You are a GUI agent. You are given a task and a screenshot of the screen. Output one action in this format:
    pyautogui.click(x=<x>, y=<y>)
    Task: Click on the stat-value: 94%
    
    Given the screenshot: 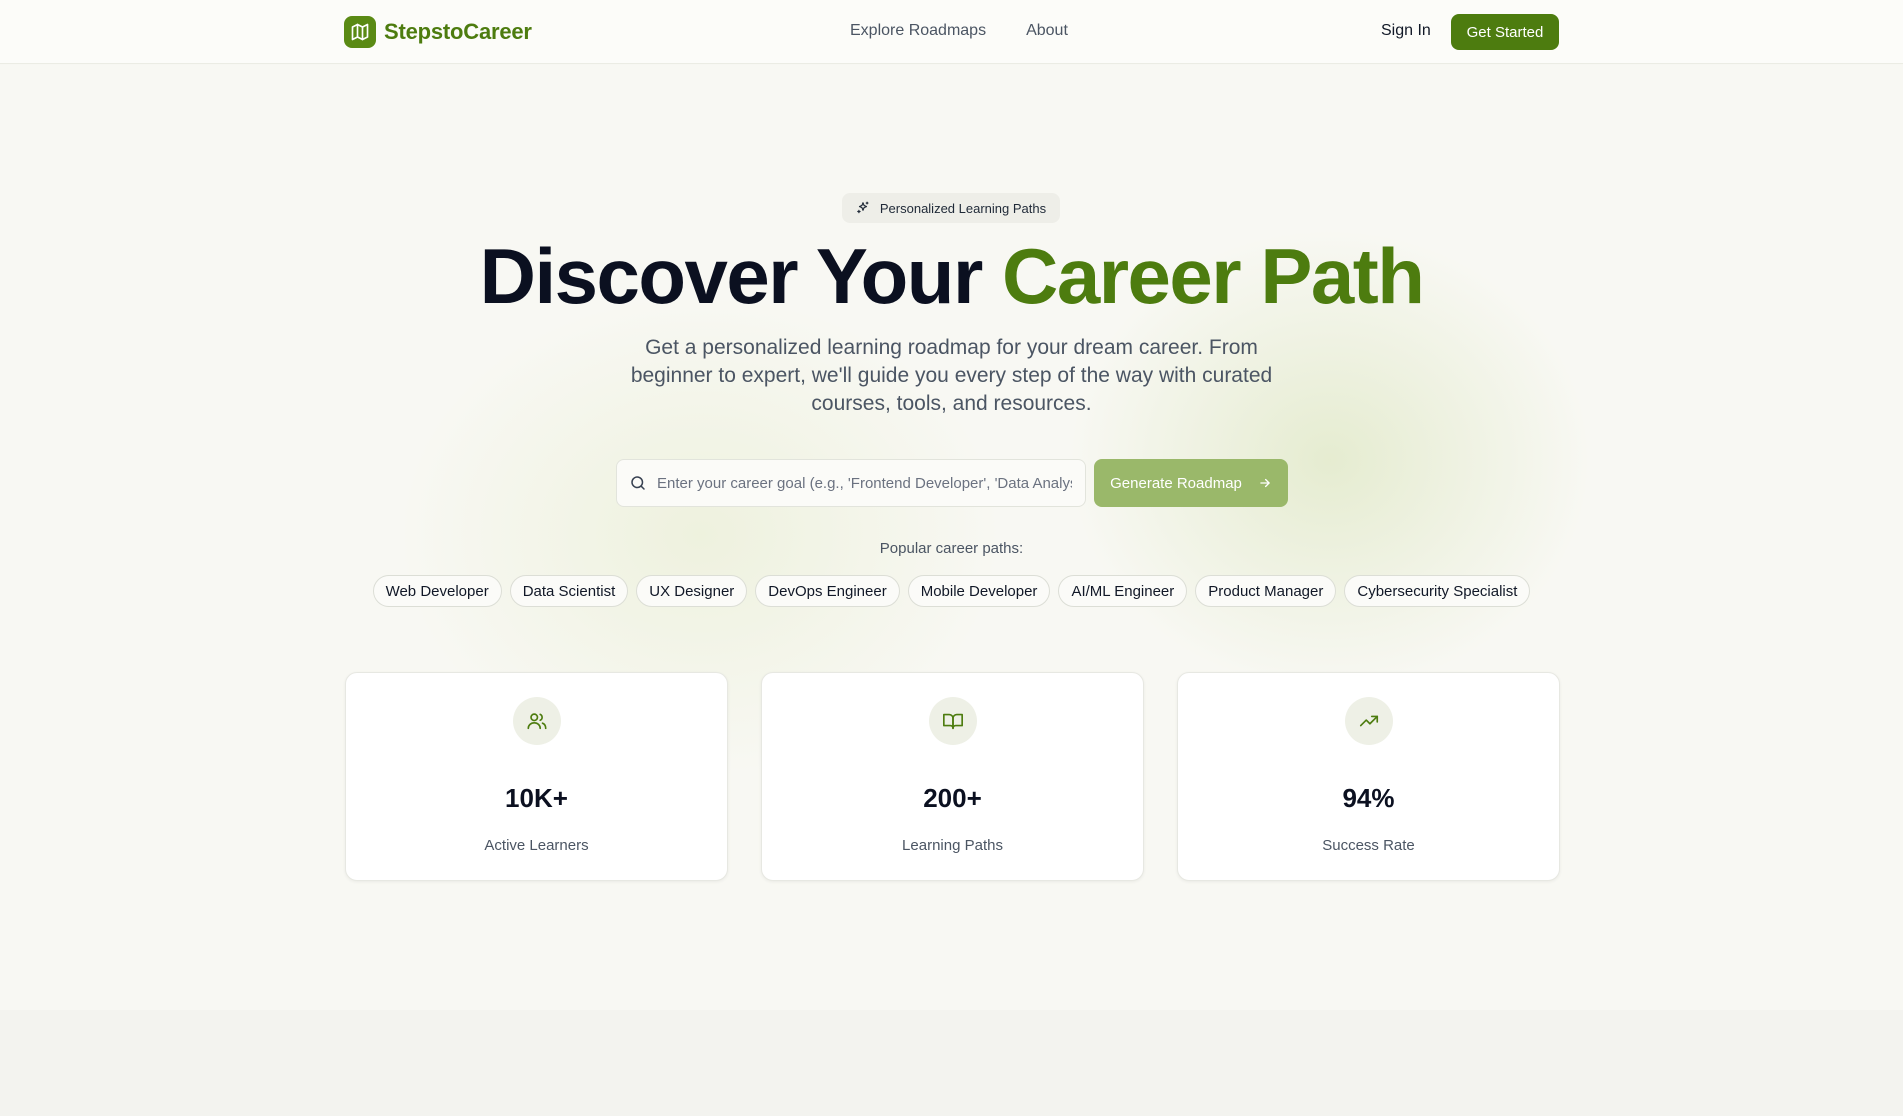 What is the action you would take?
    pyautogui.click(x=1368, y=798)
    